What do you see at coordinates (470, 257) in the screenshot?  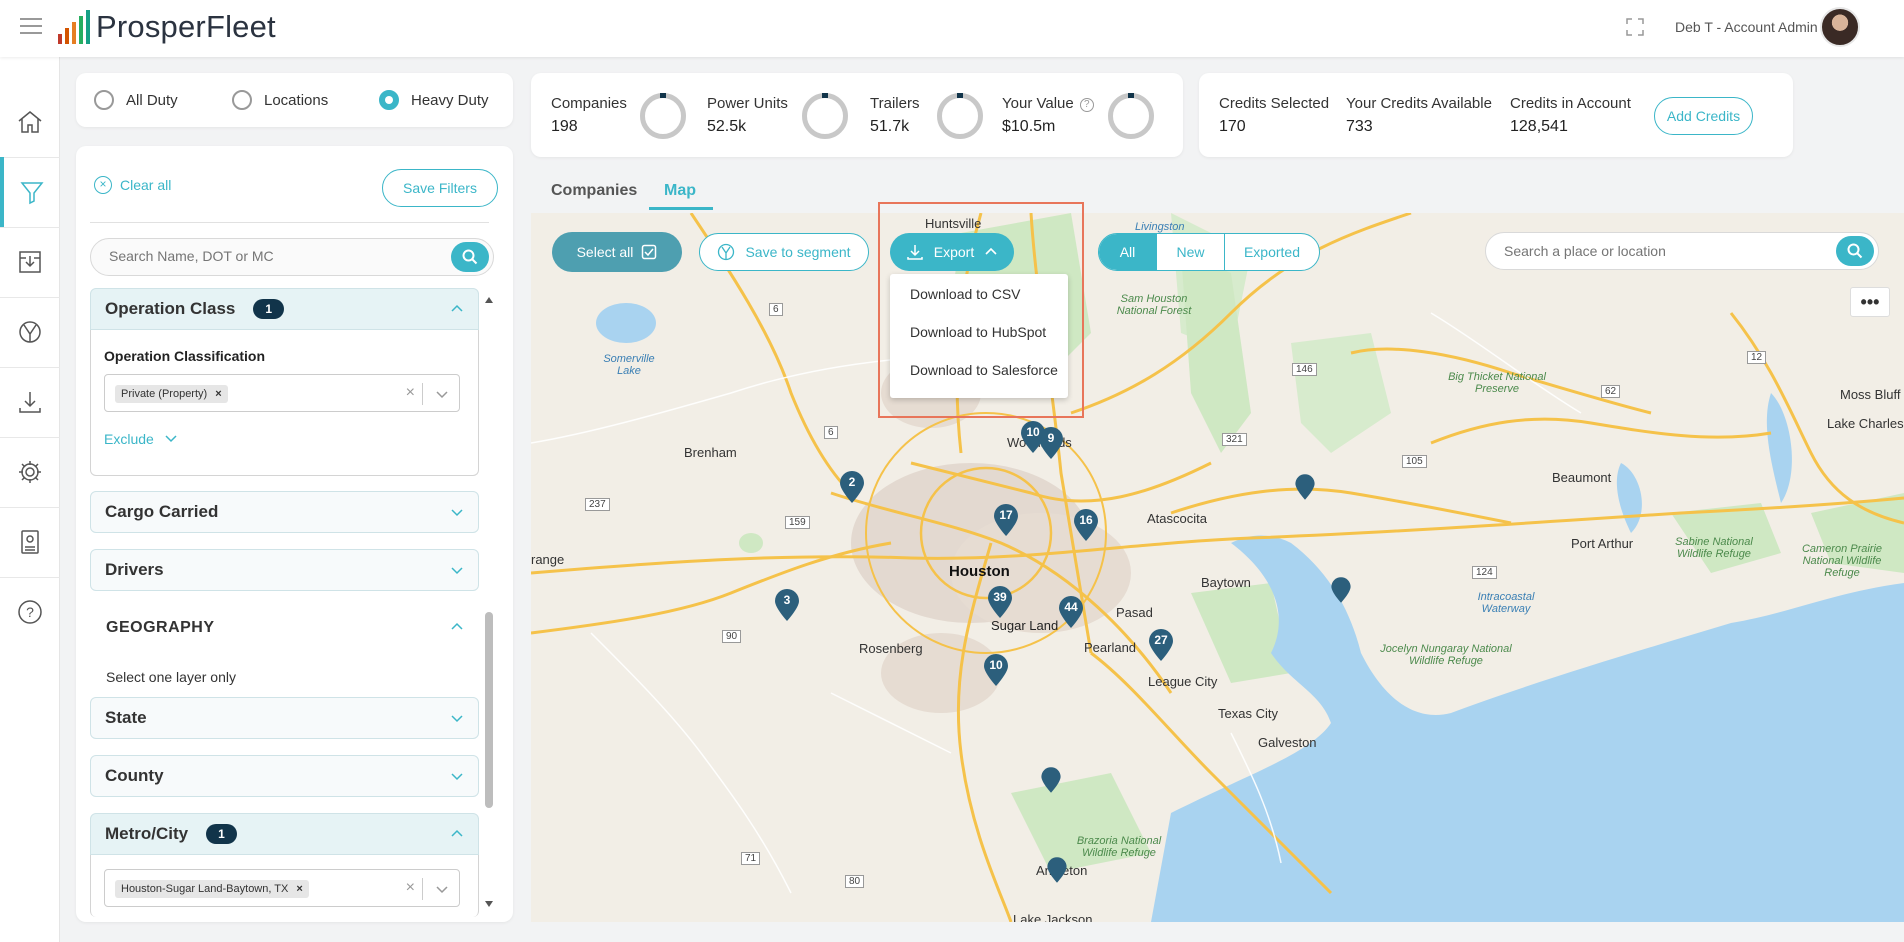 I see `search-button` at bounding box center [470, 257].